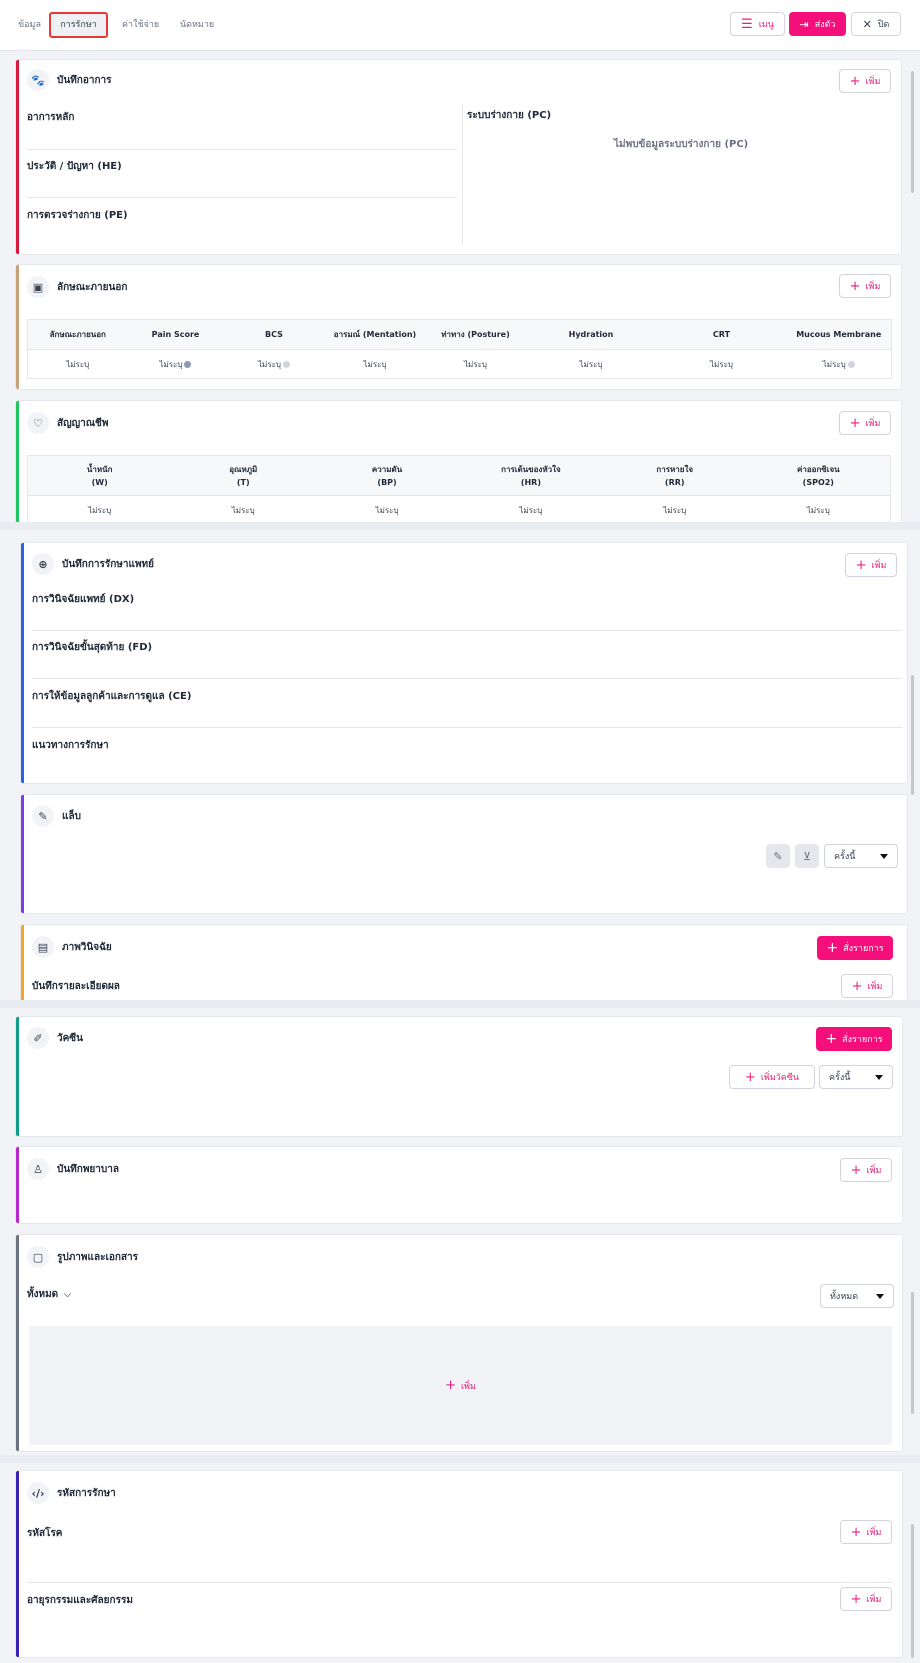 This screenshot has height=1663, width=920. Describe the element at coordinates (45, 1533) in the screenshot. I see `disease-code-label: รหัสโรค` at that location.